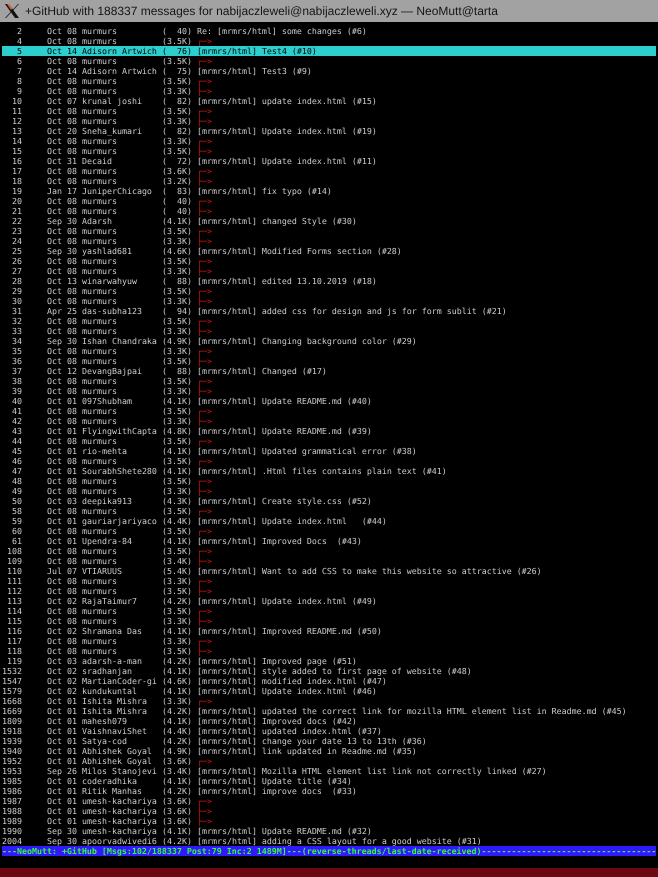  I want to click on message-row: 17 Oct 08 murmurs (3.6K) ┌─>, so click(329, 171).